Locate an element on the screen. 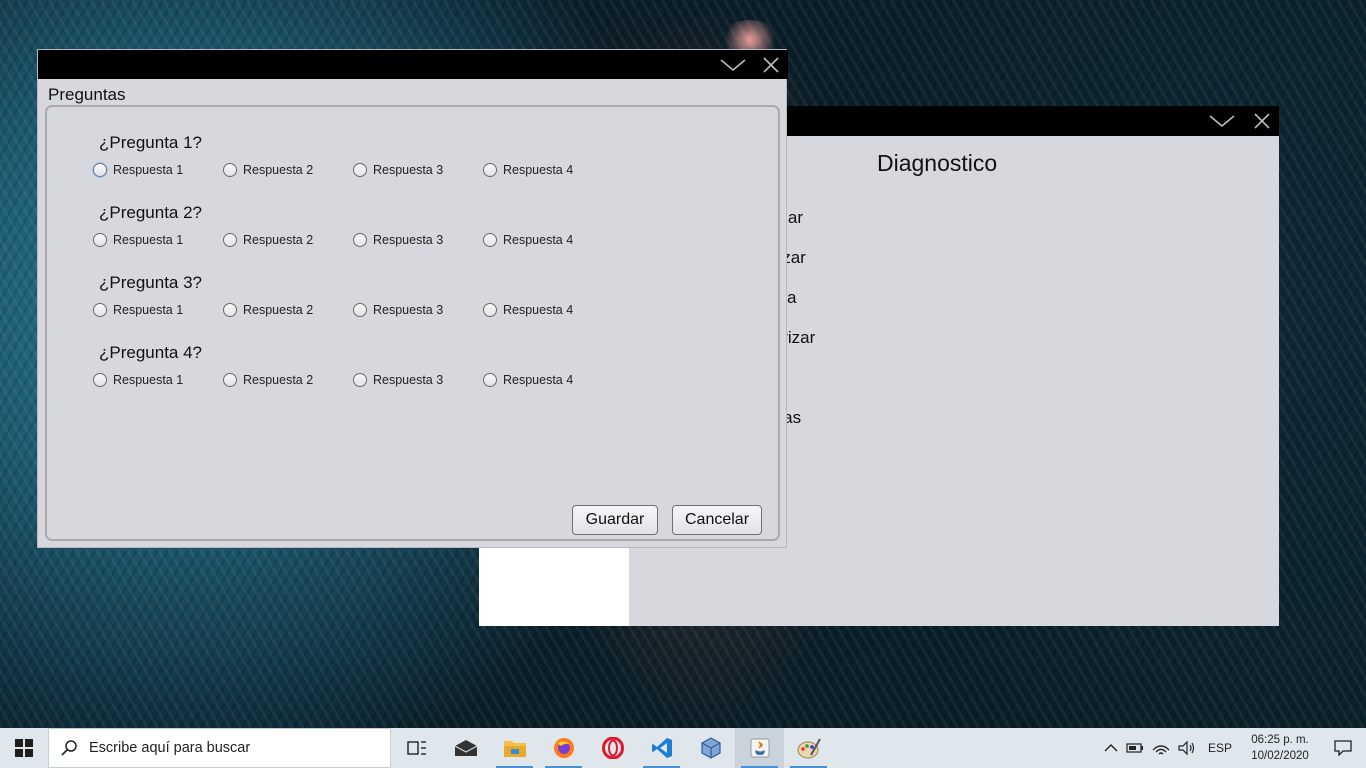 The height and width of the screenshot is (768, 1366). save-button: Guardar is located at coordinates (615, 520).